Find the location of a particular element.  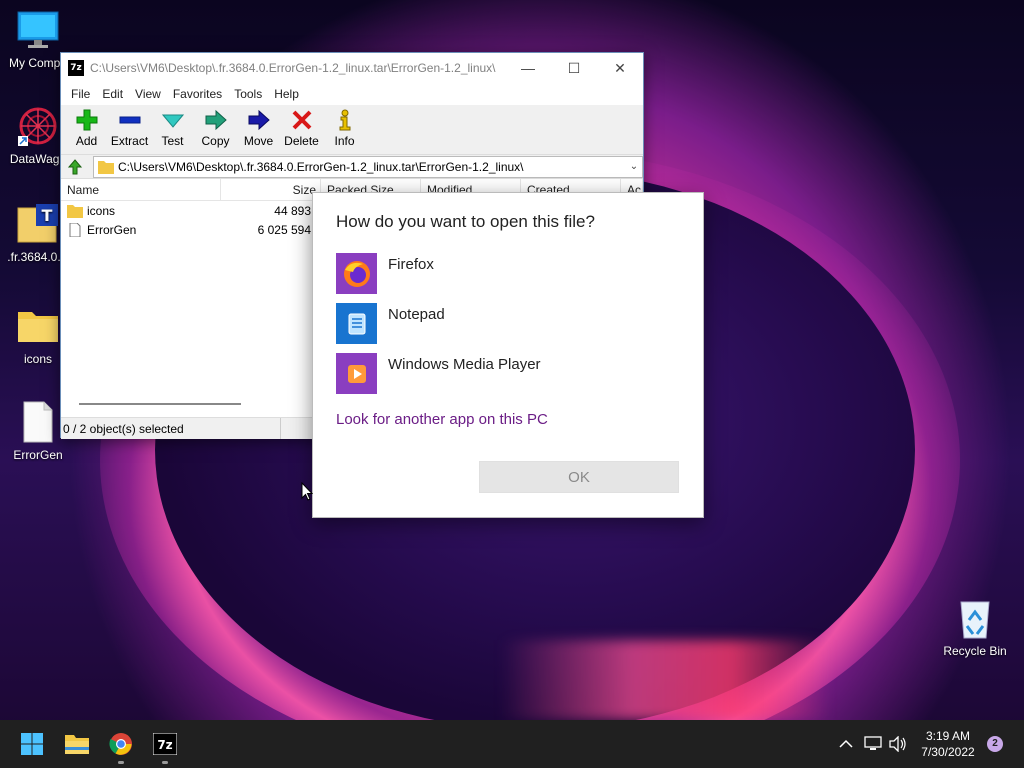

menu-file: File is located at coordinates (80, 94).